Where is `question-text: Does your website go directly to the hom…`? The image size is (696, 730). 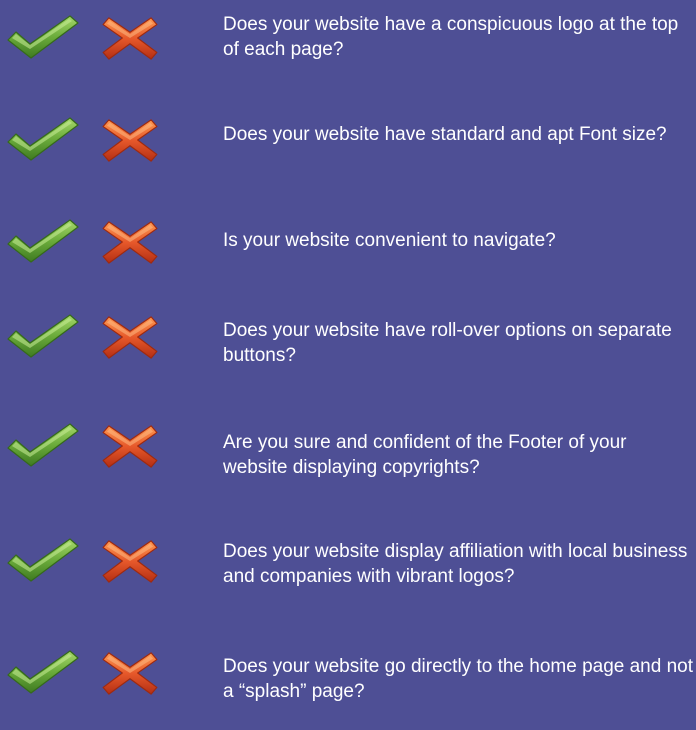 question-text: Does your website go directly to the hom… is located at coordinates (458, 679).